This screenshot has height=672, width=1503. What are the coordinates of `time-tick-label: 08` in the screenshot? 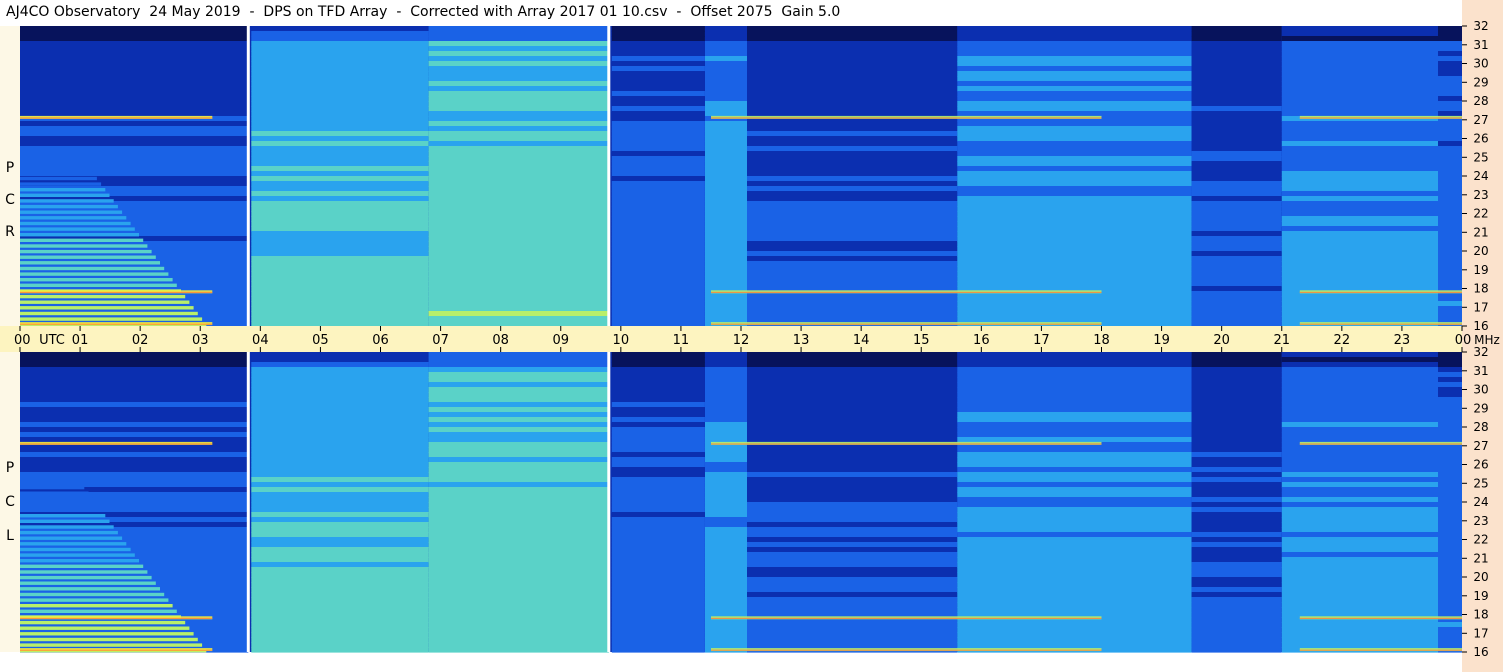 It's located at (500, 340).